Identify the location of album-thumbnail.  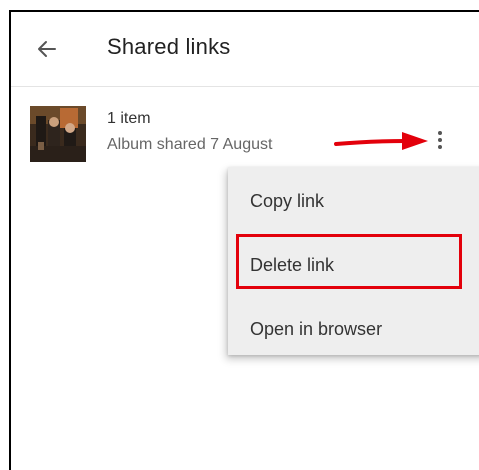
(58, 134).